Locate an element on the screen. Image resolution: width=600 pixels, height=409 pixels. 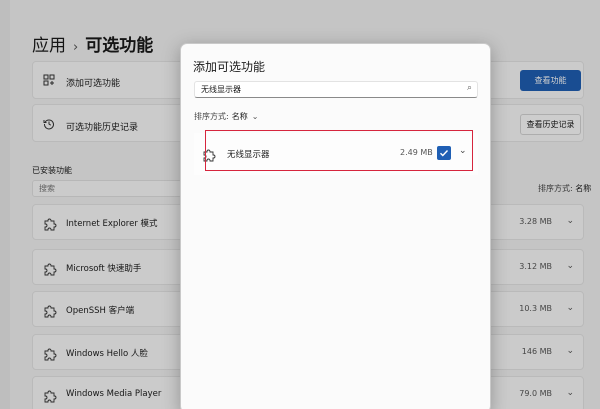
dialog-sort-value: 名称 is located at coordinates (239, 116).